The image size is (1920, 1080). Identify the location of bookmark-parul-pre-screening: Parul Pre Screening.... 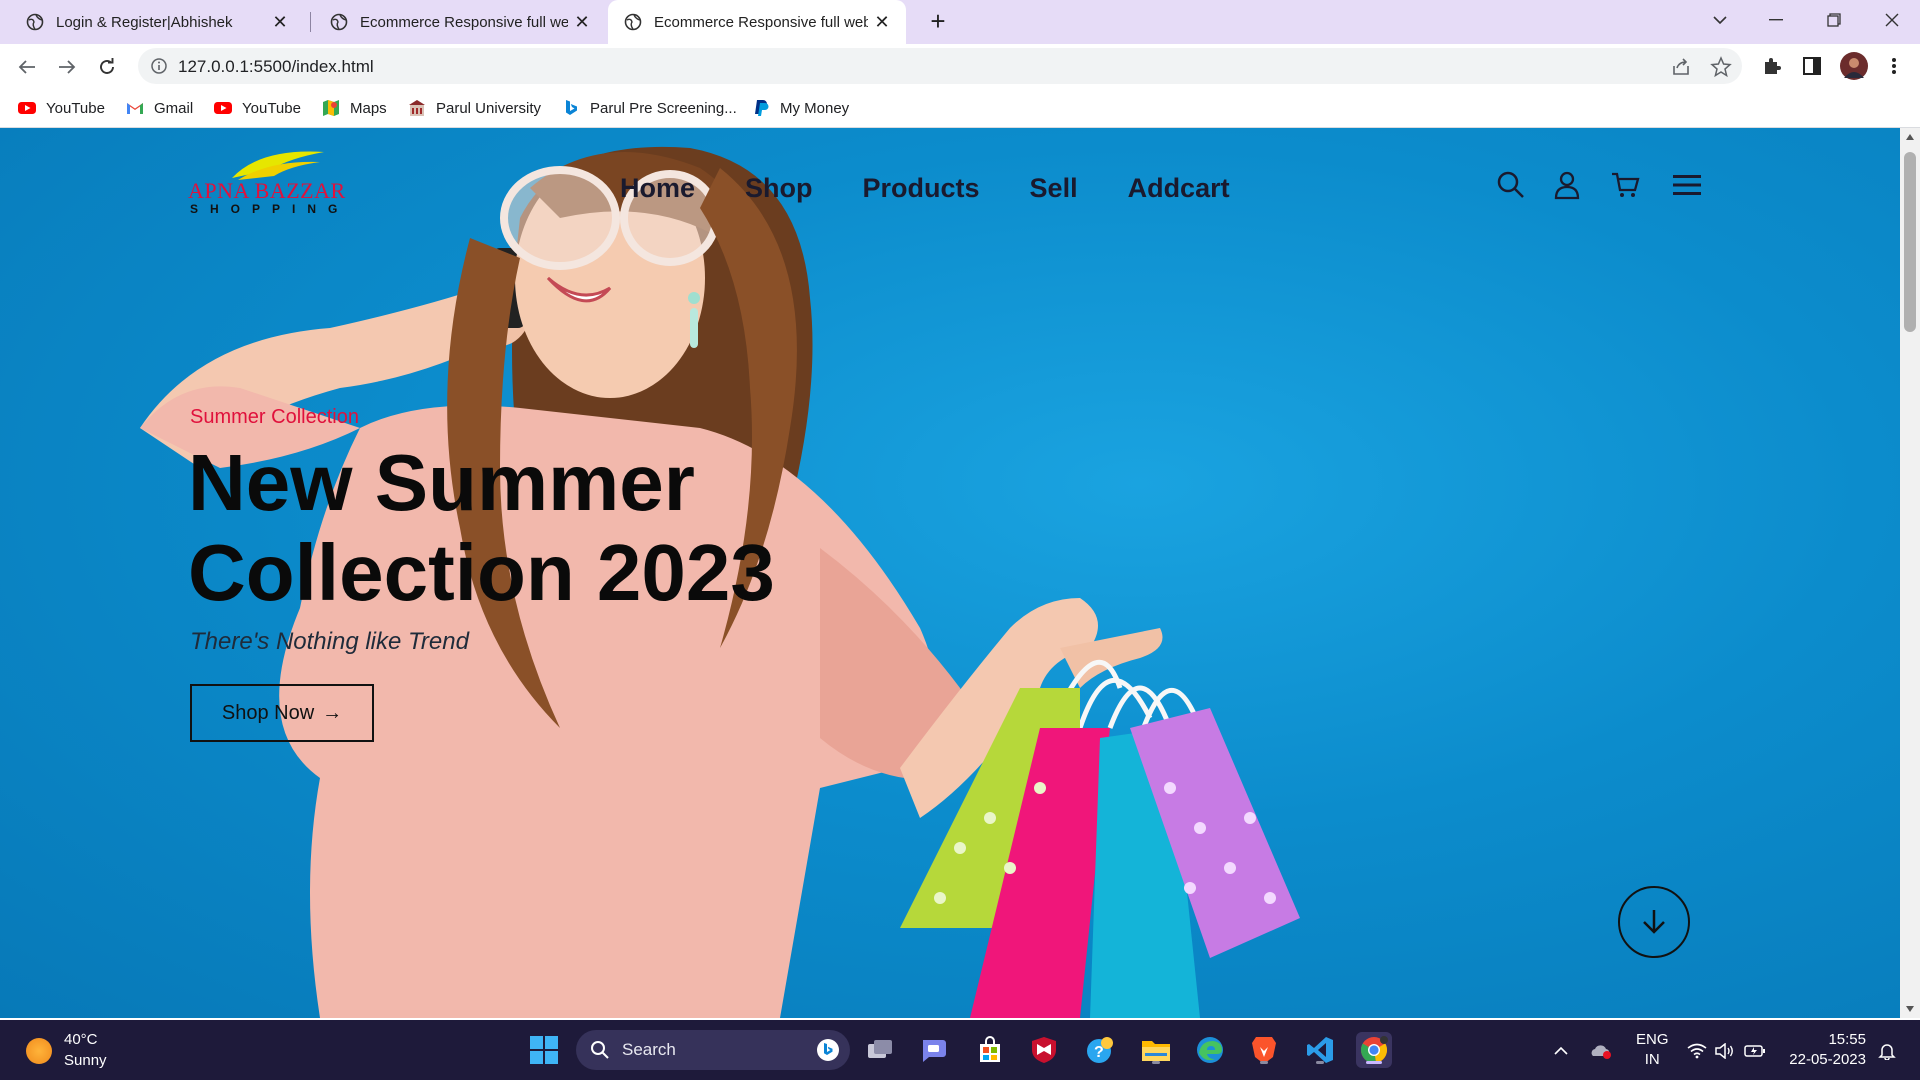
(649, 108).